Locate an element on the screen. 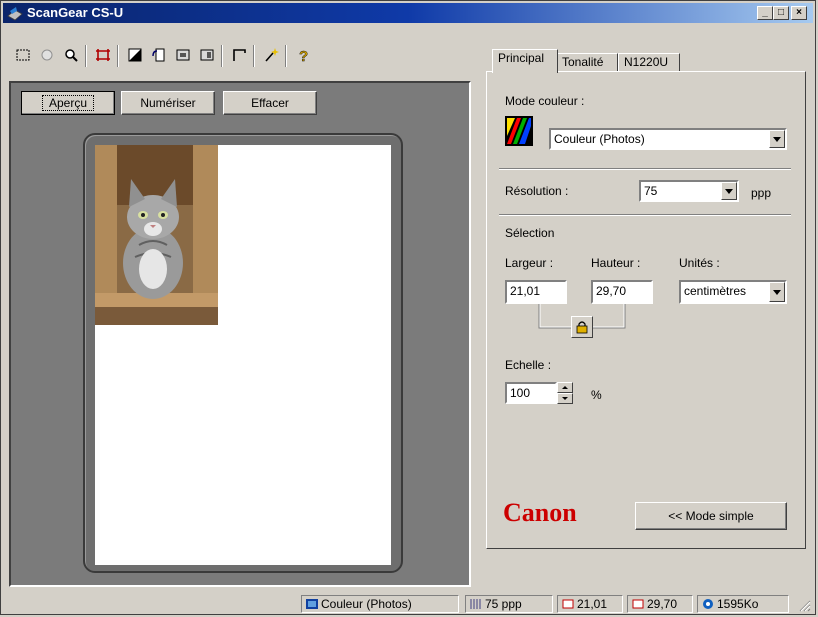  color-mode-select: Couleur (Photos) is located at coordinates (668, 139).